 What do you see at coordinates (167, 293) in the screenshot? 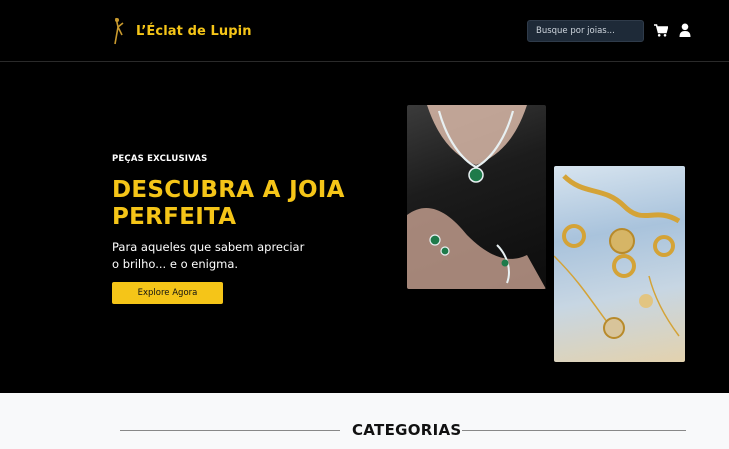
I see `explore-button: Explore Agora` at bounding box center [167, 293].